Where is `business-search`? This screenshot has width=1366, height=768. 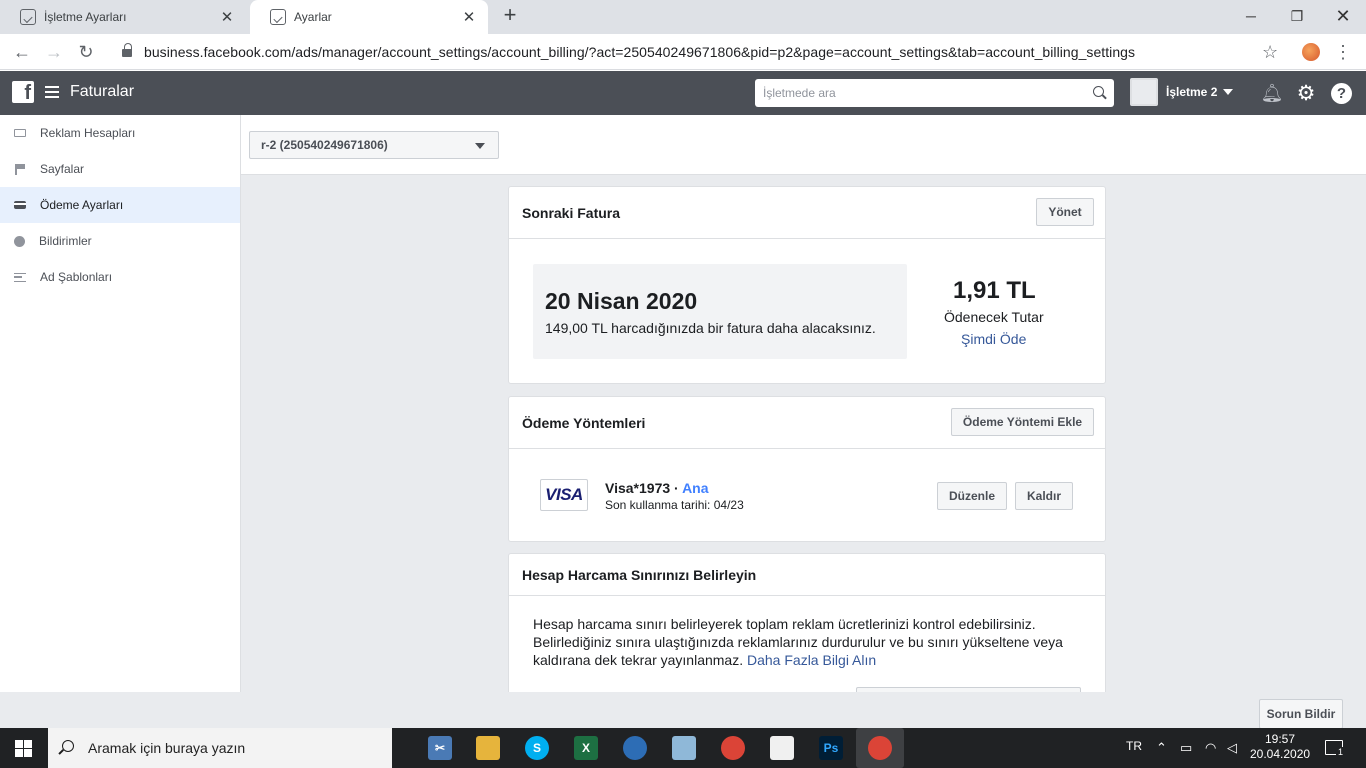
business-search is located at coordinates (934, 93).